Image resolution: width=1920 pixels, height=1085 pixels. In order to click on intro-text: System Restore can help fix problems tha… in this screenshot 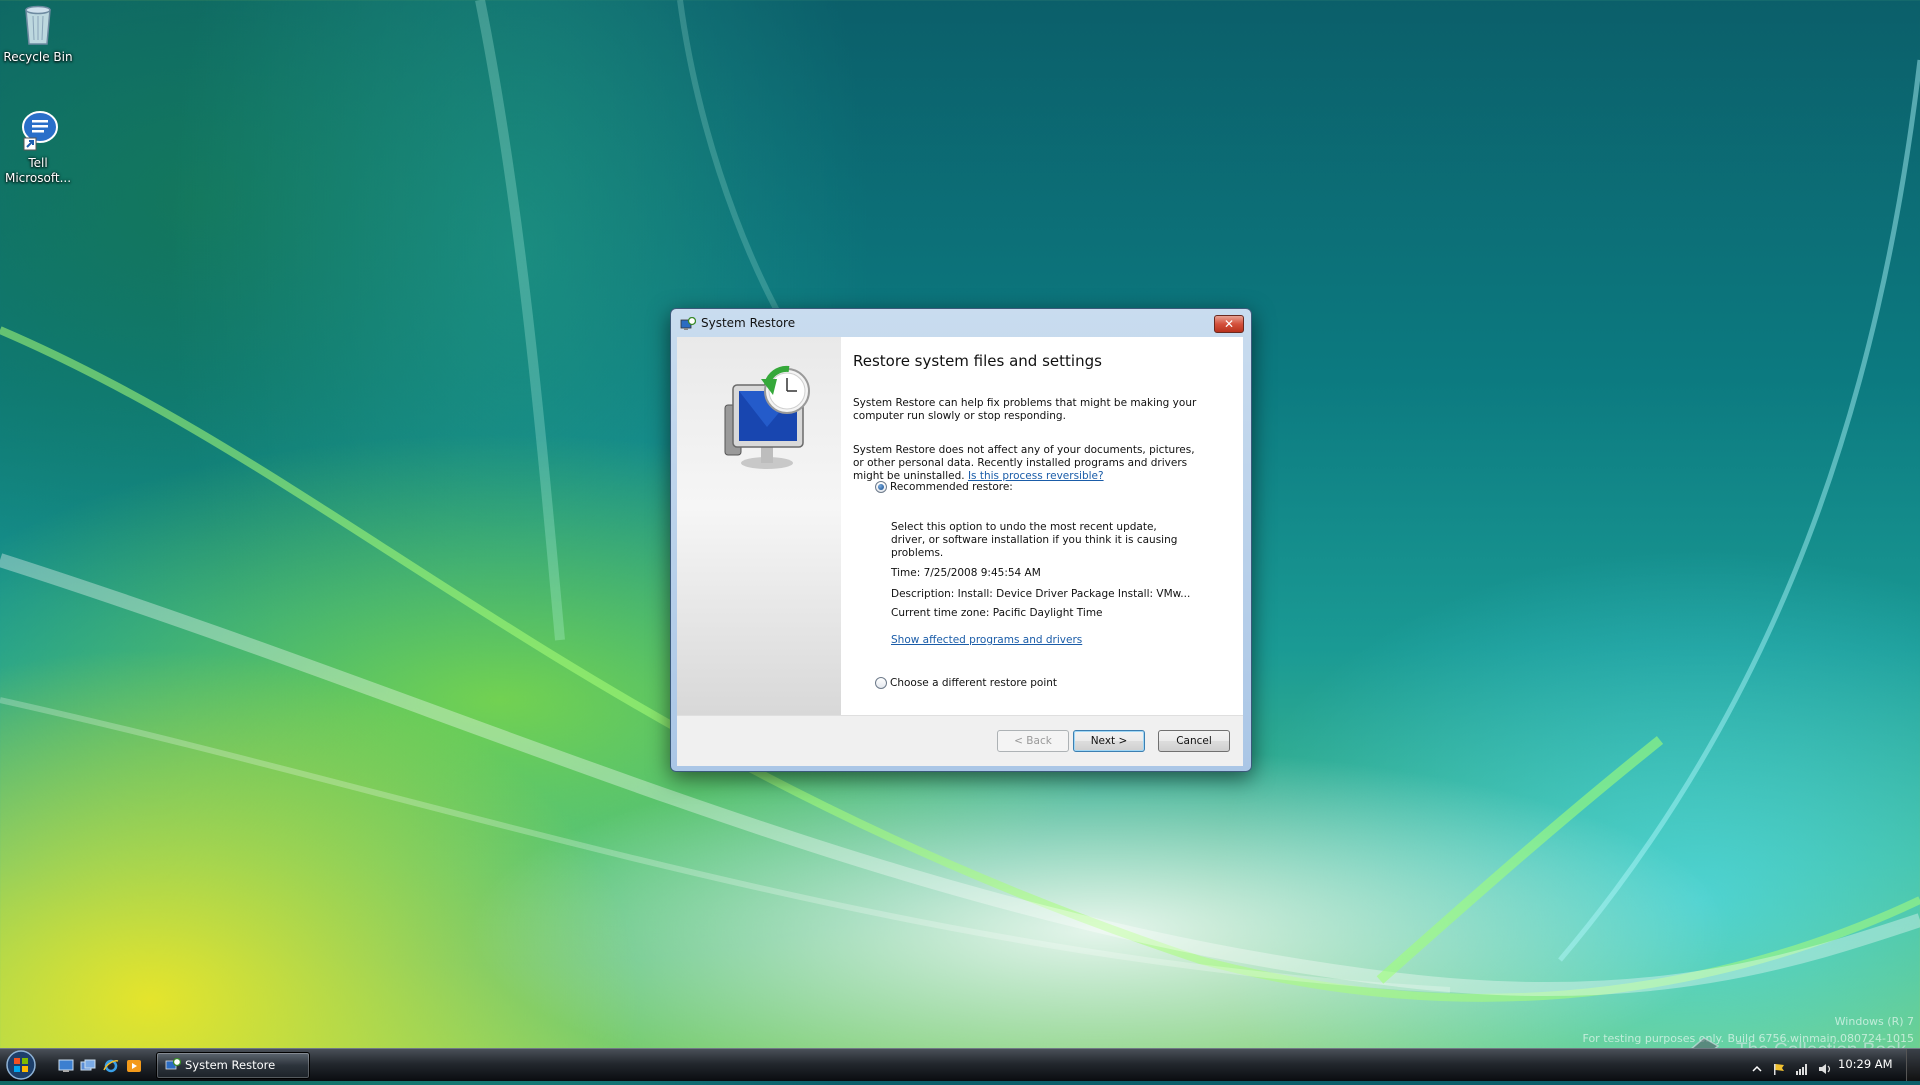, I will do `click(1025, 409)`.